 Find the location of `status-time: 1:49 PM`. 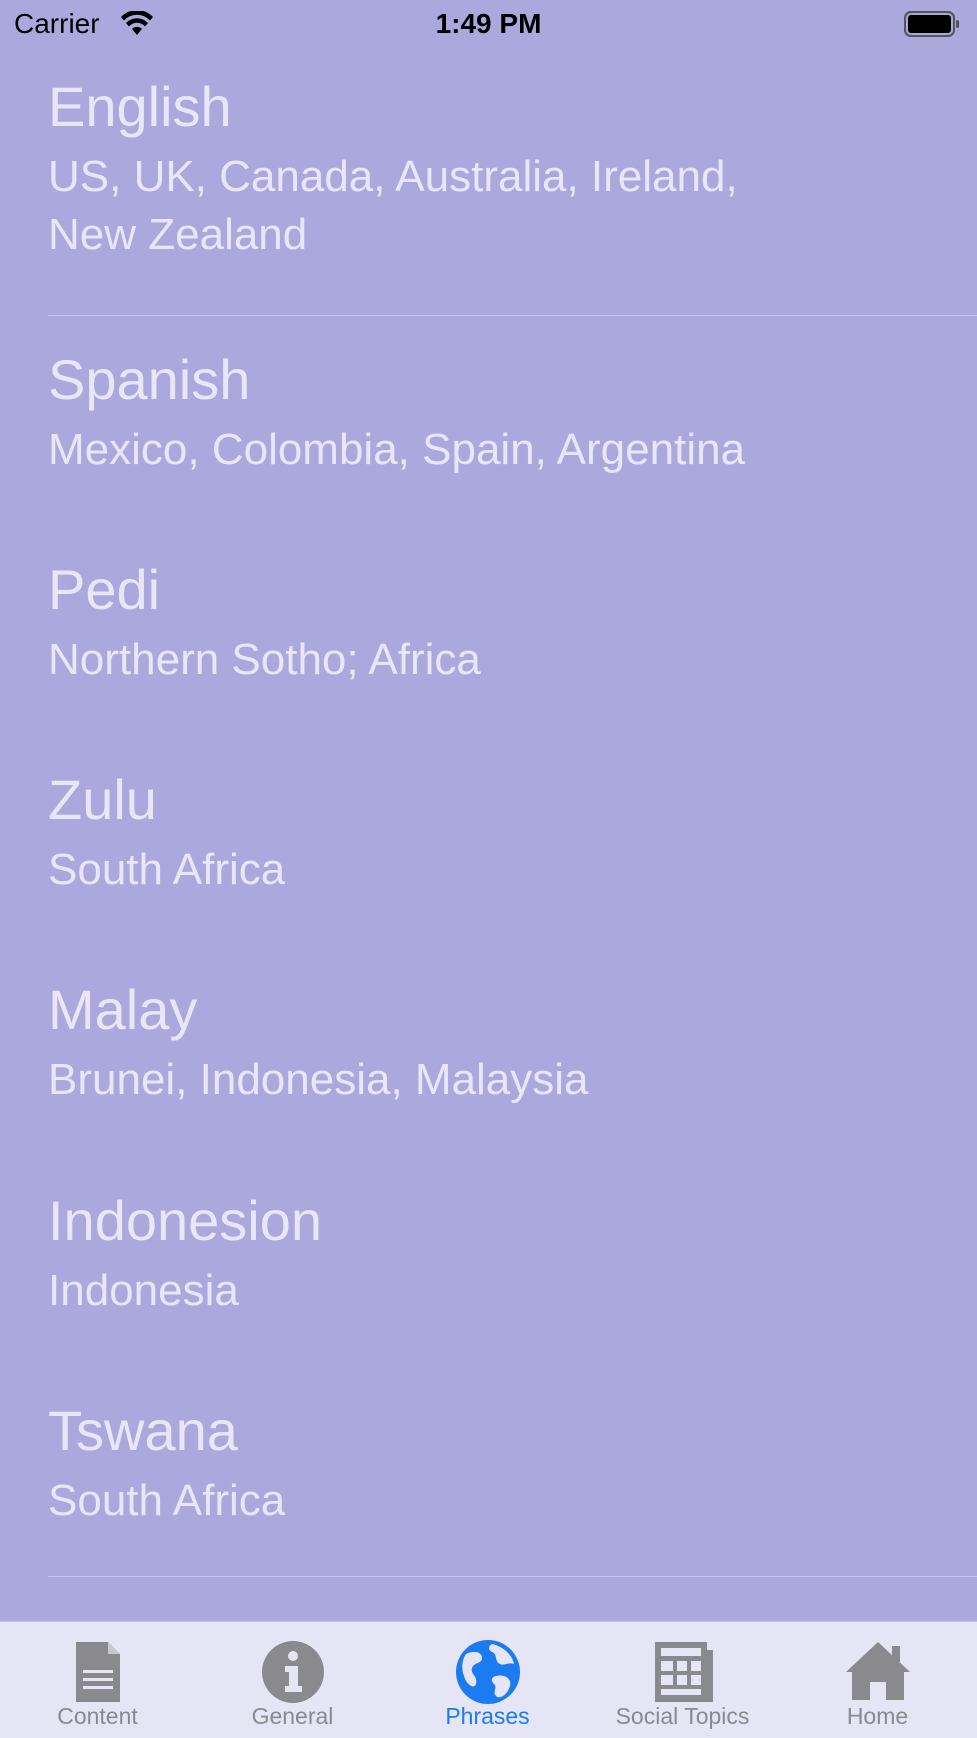

status-time: 1:49 PM is located at coordinates (488, 23).